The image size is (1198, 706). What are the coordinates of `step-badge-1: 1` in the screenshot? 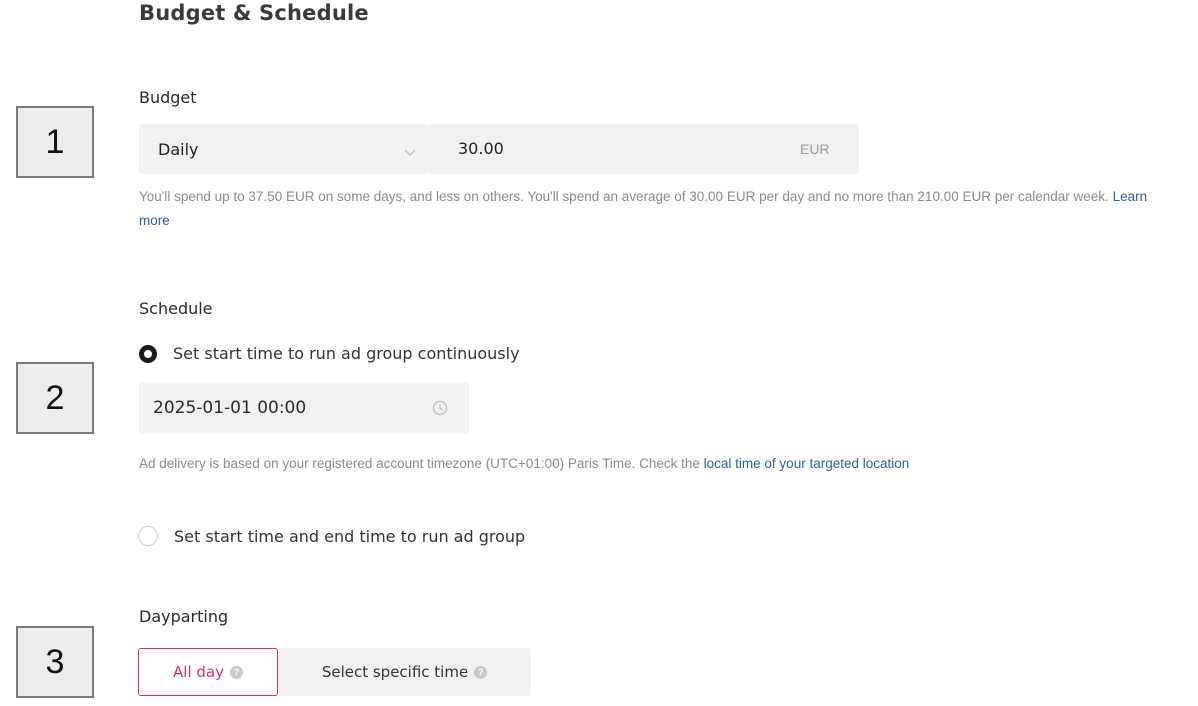 It's located at (55, 142).